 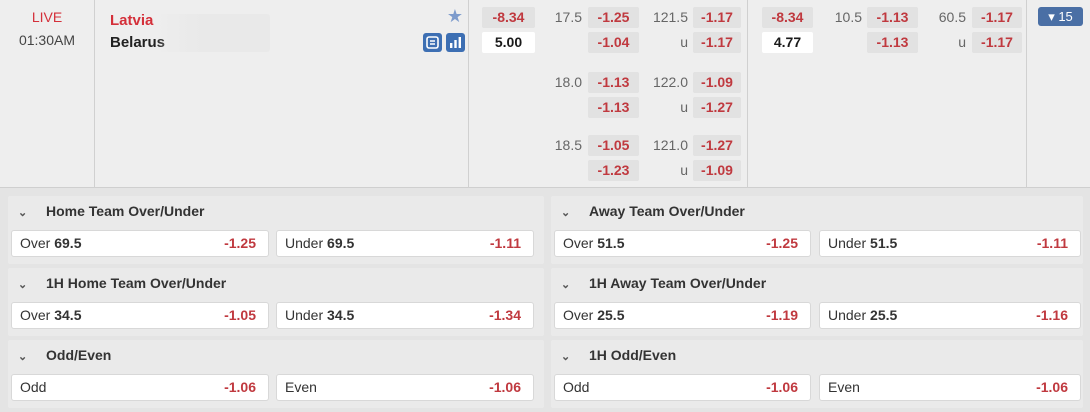 What do you see at coordinates (678, 283) in the screenshot?
I see `market-title: 1H Away Team Over/Under` at bounding box center [678, 283].